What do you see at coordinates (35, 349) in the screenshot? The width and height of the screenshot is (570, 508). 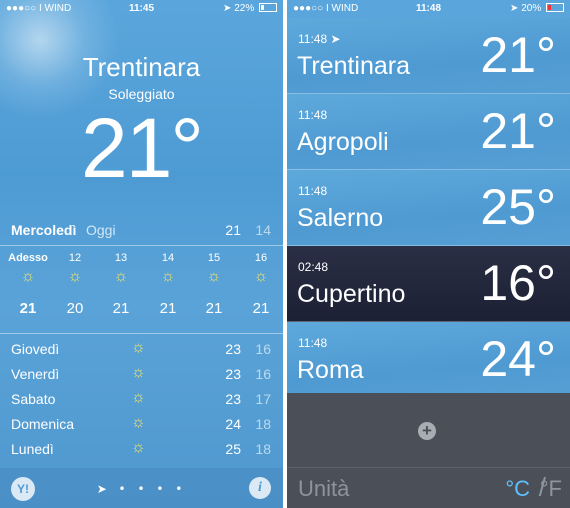 I see `day-name: Giovedì` at bounding box center [35, 349].